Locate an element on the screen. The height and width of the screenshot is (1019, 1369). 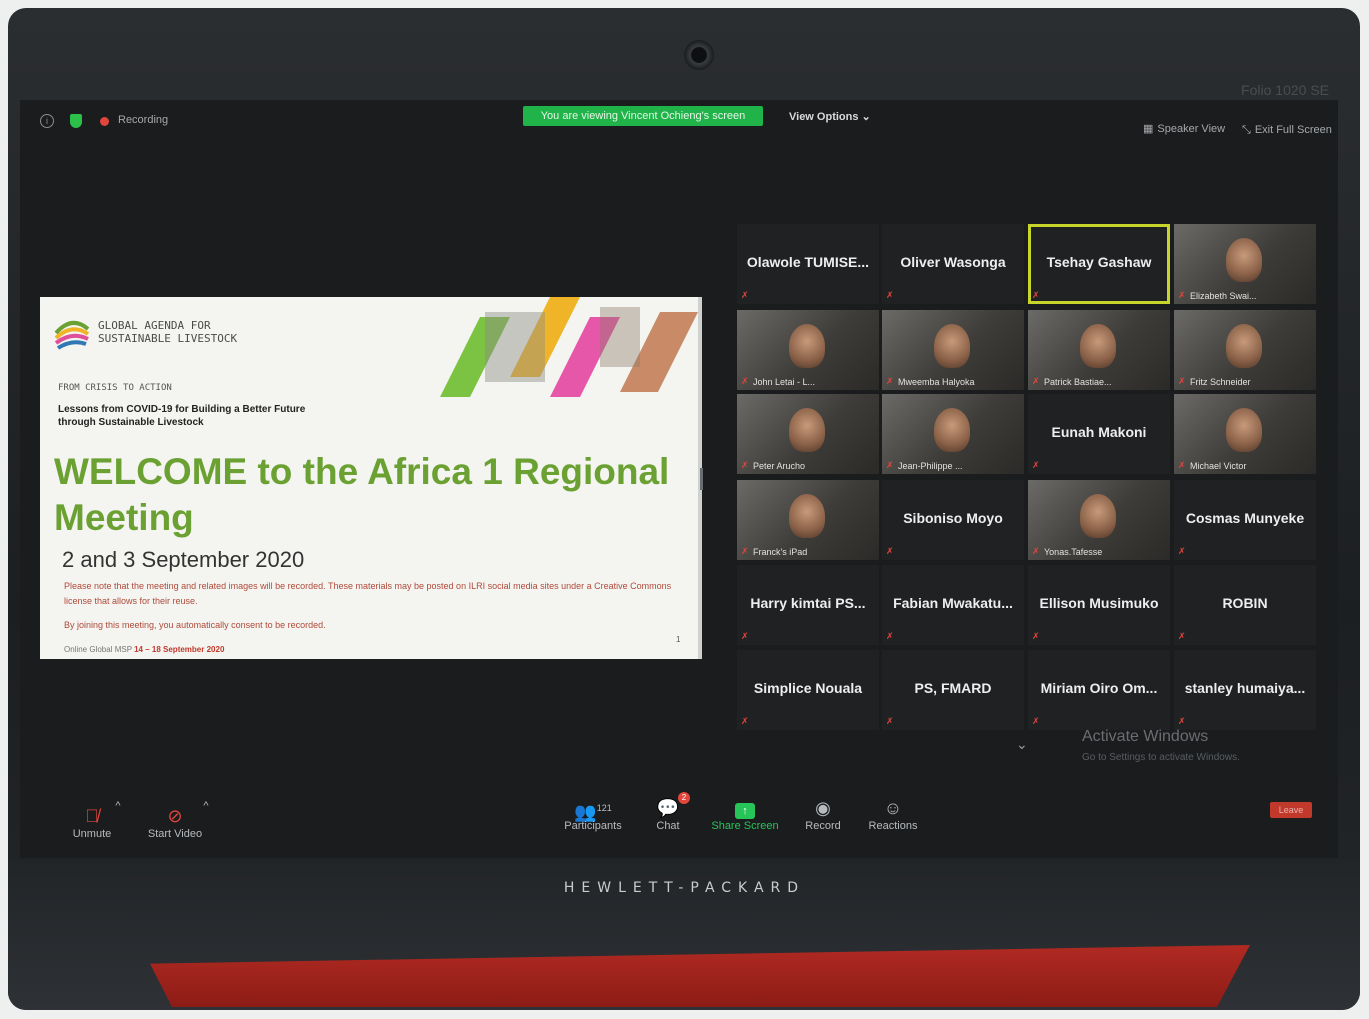
slide-org-name: GLOBAL AGENDA FOR SUSTAINABLE LIVESTOCK is located at coordinates (168, 332).